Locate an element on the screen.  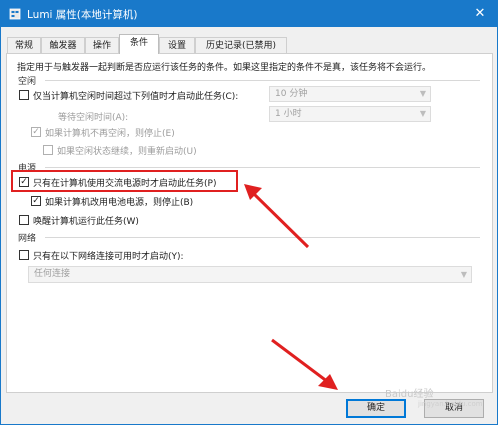
network-connection-select: 任何连接 ▼ is located at coordinates (250, 274).